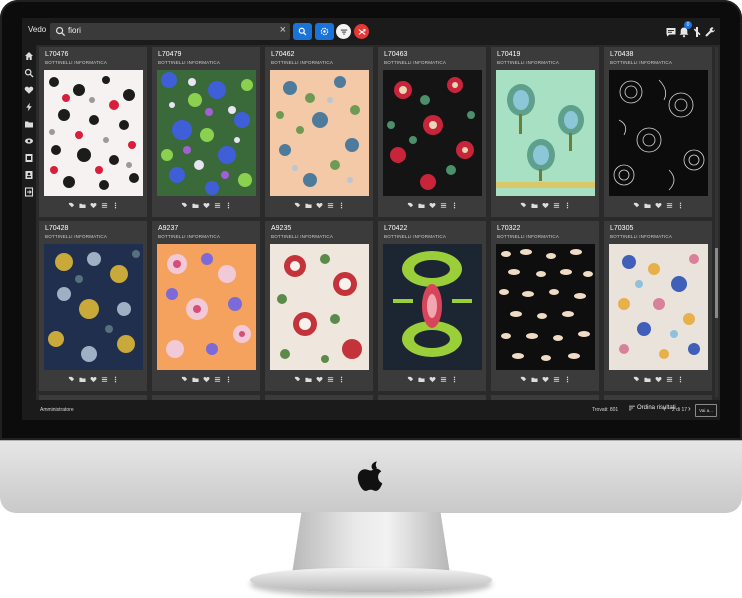 The width and height of the screenshot is (742, 598). What do you see at coordinates (671, 32) in the screenshot?
I see `chat-icon` at bounding box center [671, 32].